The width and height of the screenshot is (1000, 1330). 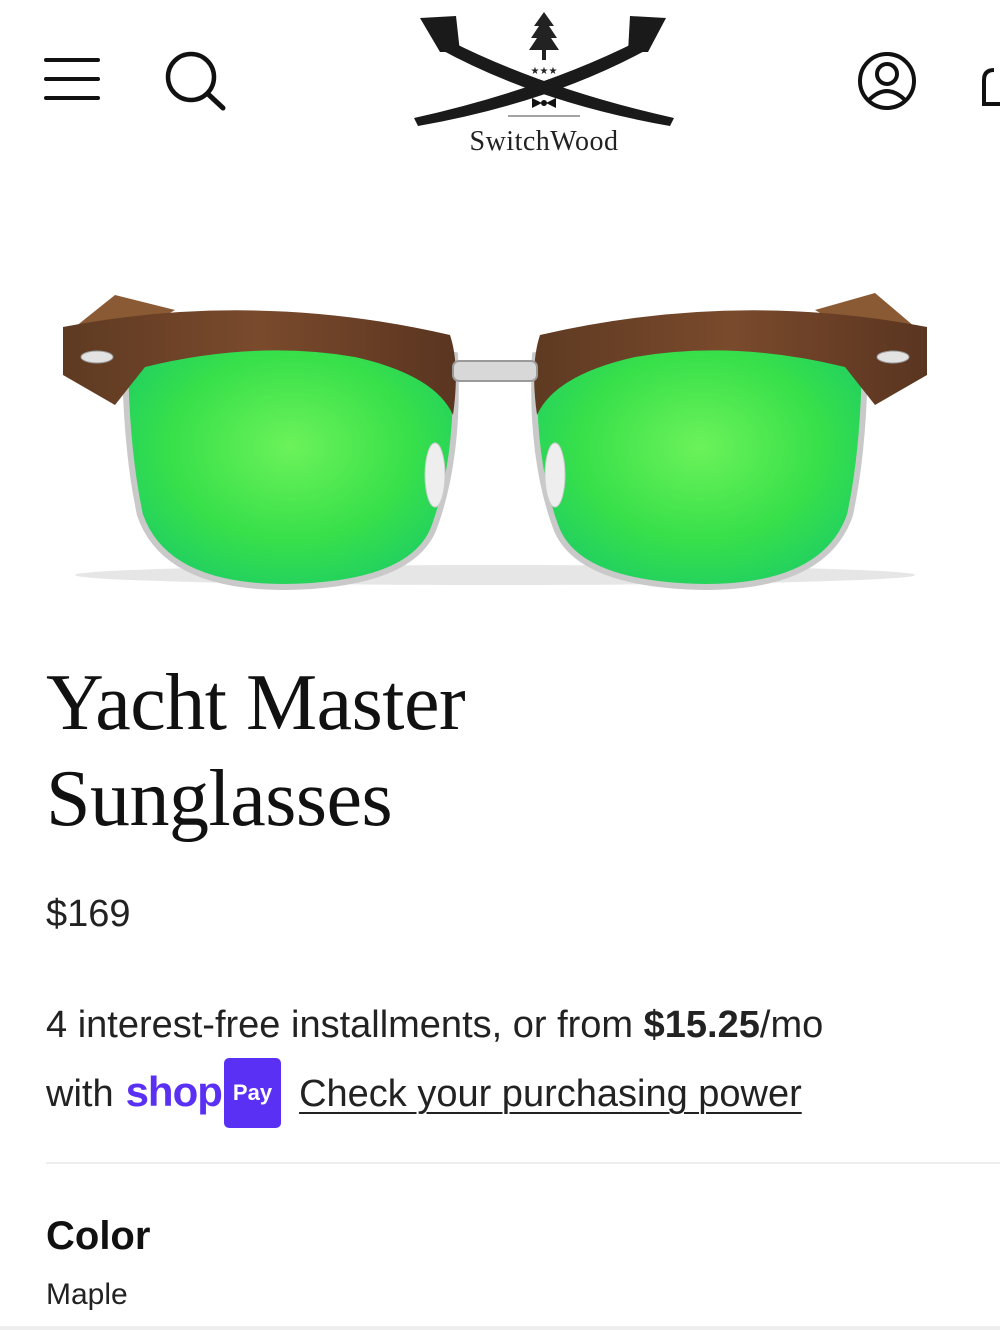 I want to click on search-icon, so click(x=195, y=81).